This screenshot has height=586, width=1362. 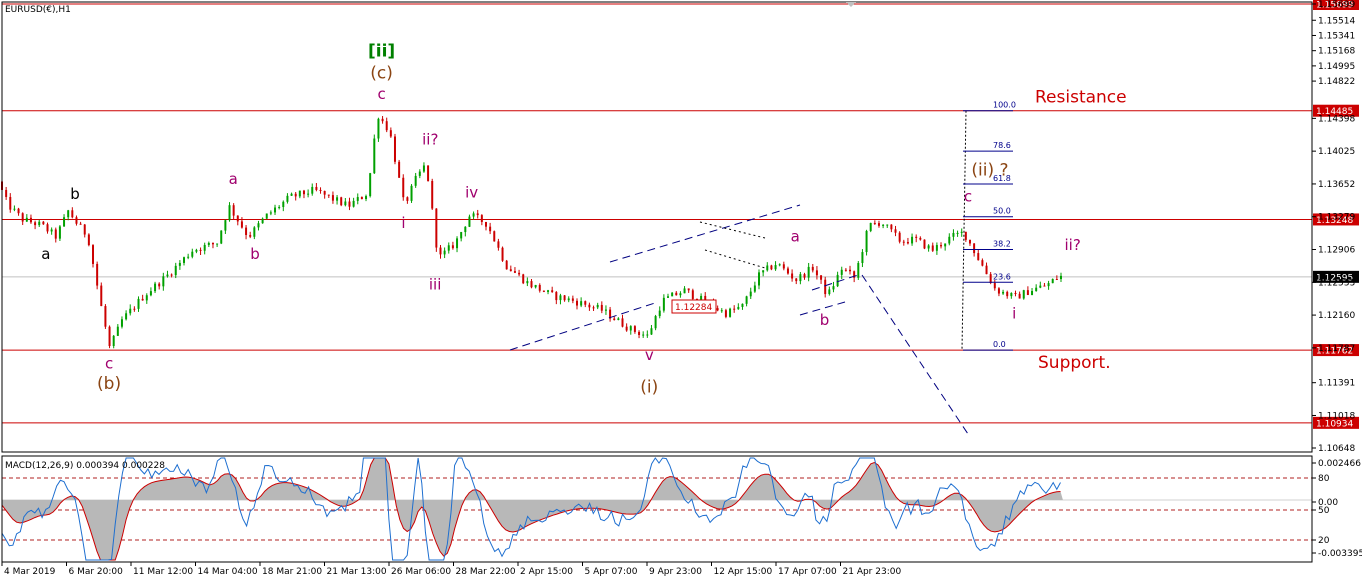 I want to click on fib-level-label: 23.6, so click(x=1002, y=276).